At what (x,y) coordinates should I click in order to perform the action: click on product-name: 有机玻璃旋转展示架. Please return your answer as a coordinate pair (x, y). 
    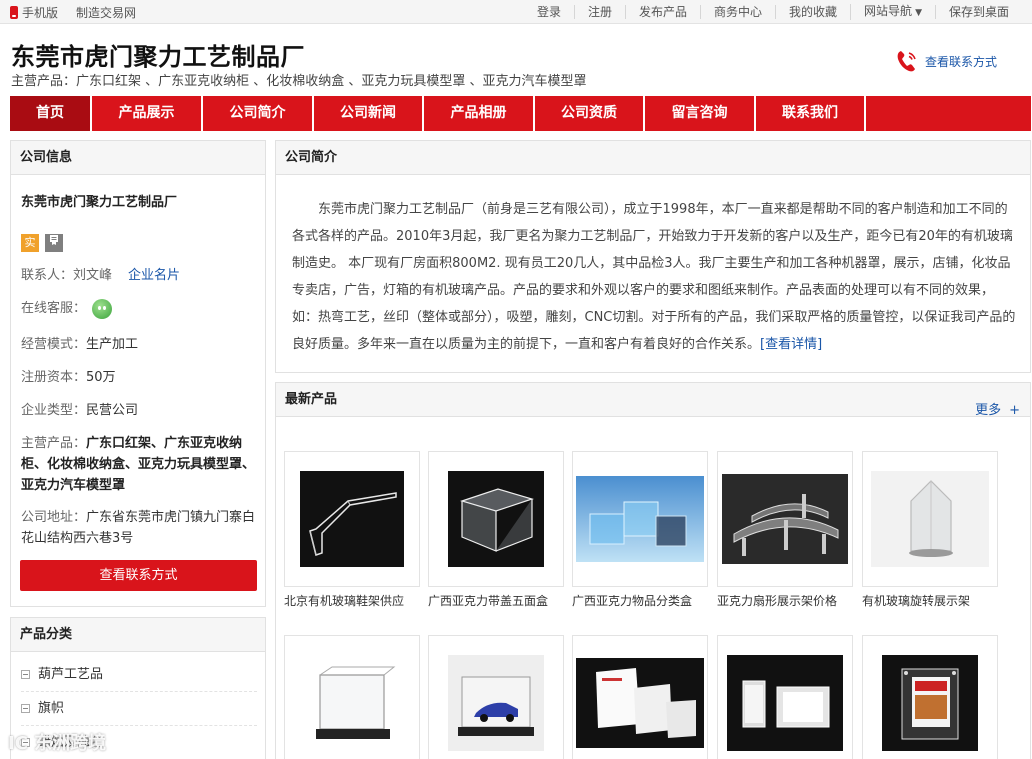
    Looking at the image, I should click on (932, 600).